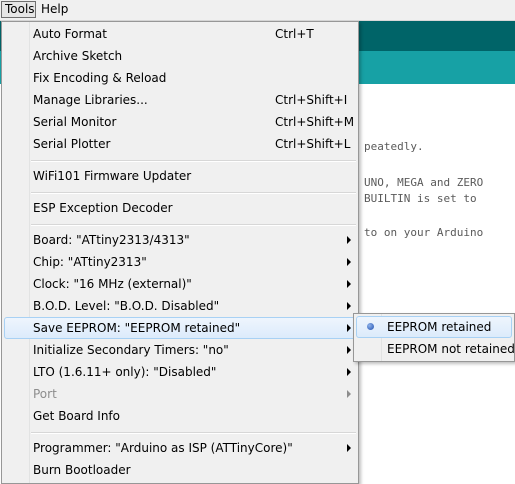 The width and height of the screenshot is (515, 484). I want to click on menu-item-chip: Chip: "ATtiny2313", so click(180, 262).